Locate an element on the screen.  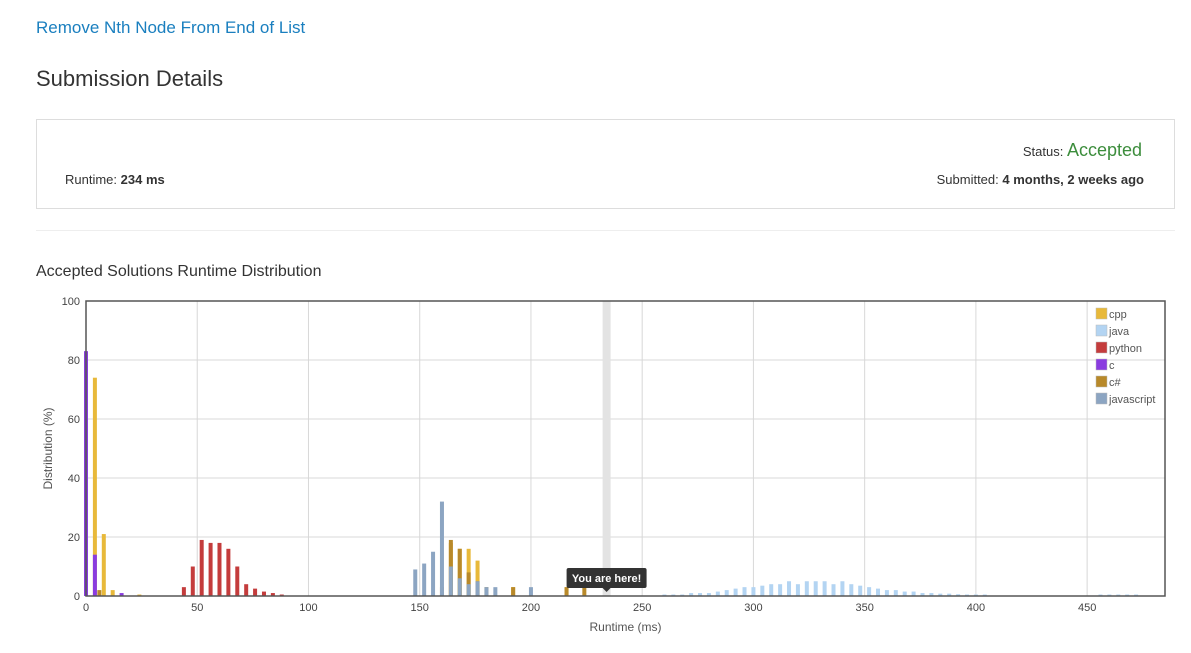
status-value: Accepted is located at coordinates (1104, 150).